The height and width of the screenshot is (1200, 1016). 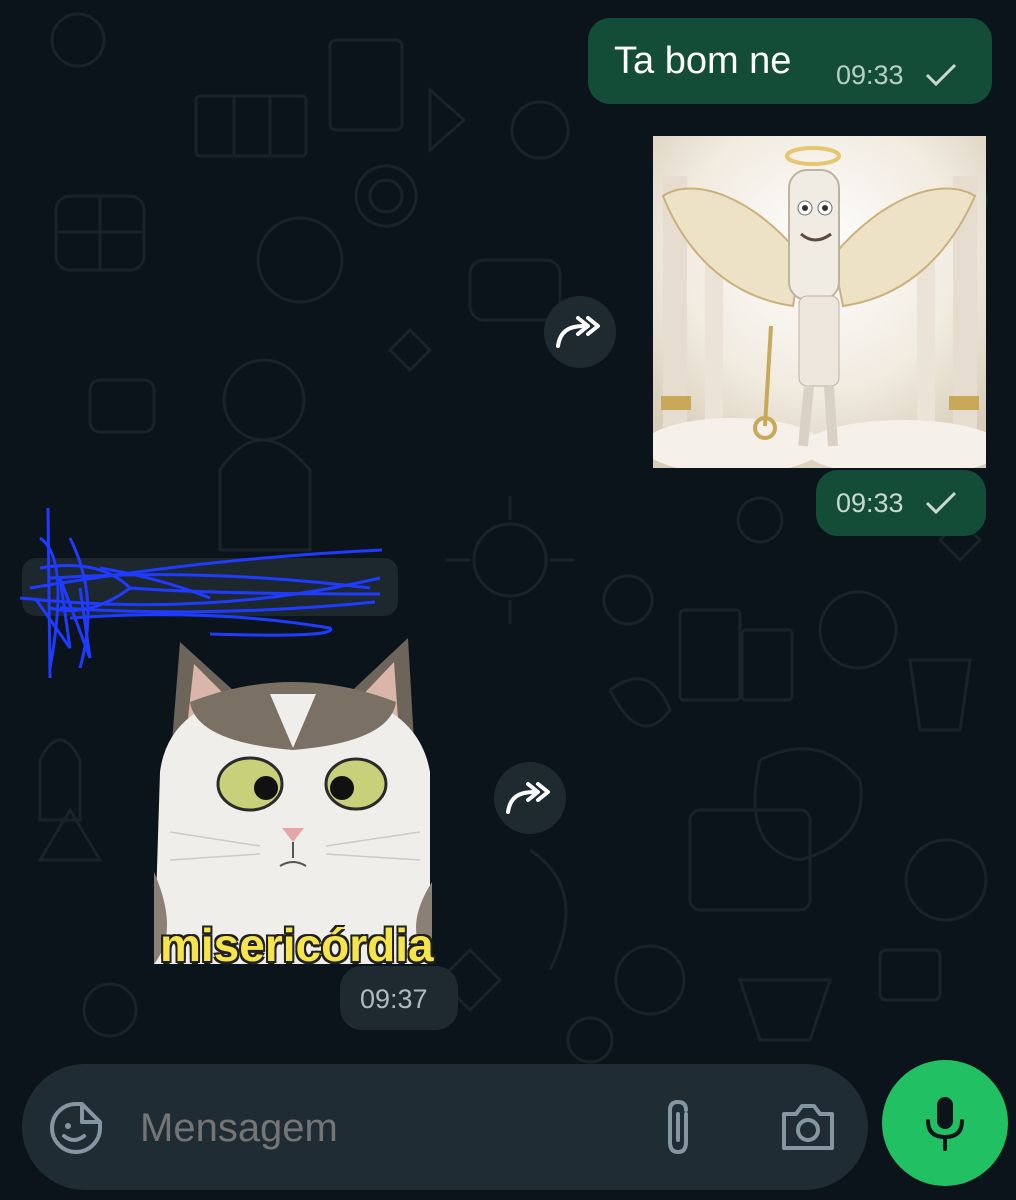 I want to click on camera-icon, so click(x=808, y=1127).